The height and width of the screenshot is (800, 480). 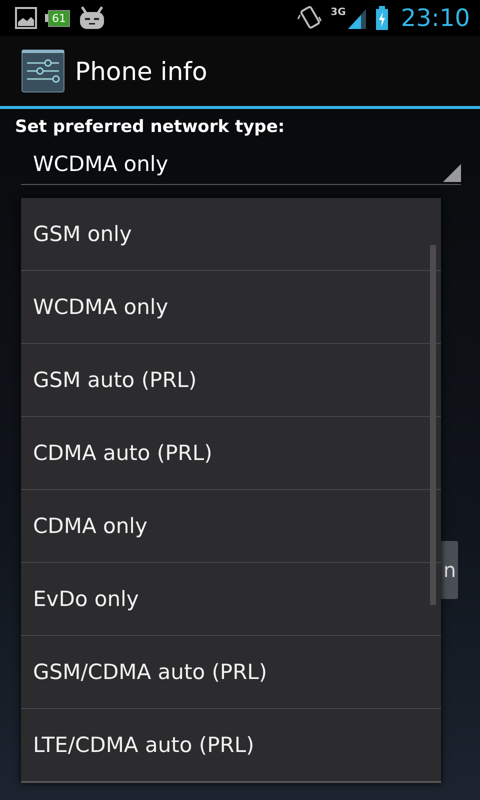 What do you see at coordinates (381, 18) in the screenshot?
I see `charging-battery-icon` at bounding box center [381, 18].